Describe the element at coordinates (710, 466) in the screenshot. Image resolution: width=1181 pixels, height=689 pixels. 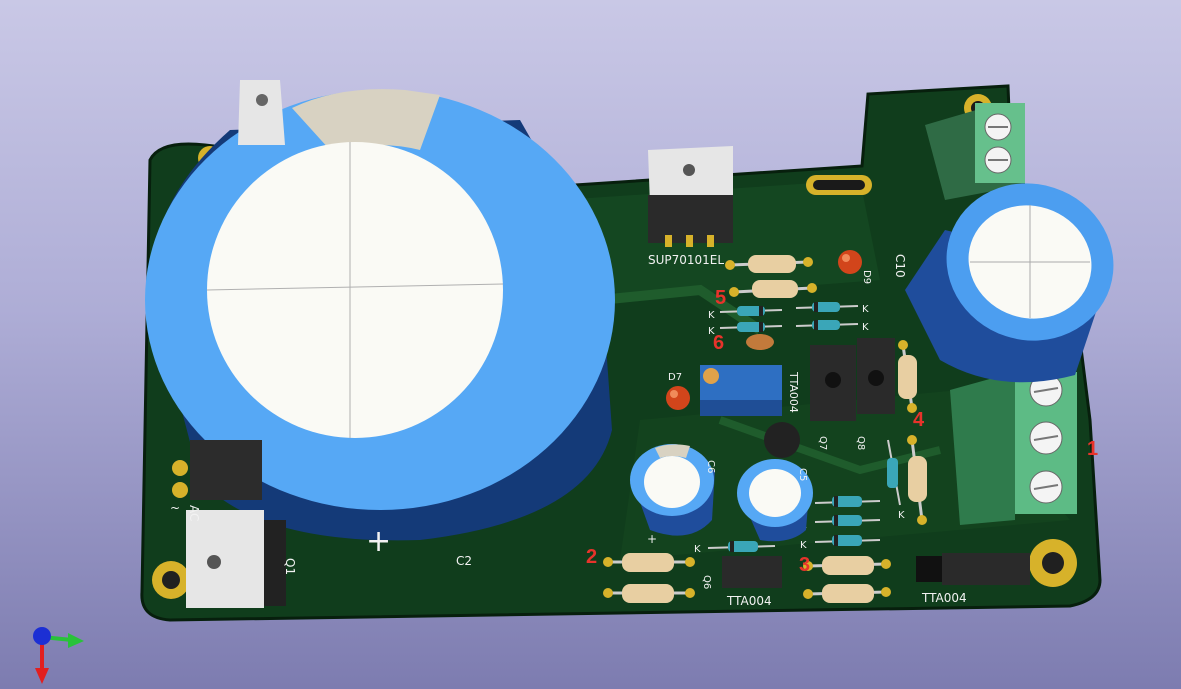
I see `c6-label: C6` at that location.